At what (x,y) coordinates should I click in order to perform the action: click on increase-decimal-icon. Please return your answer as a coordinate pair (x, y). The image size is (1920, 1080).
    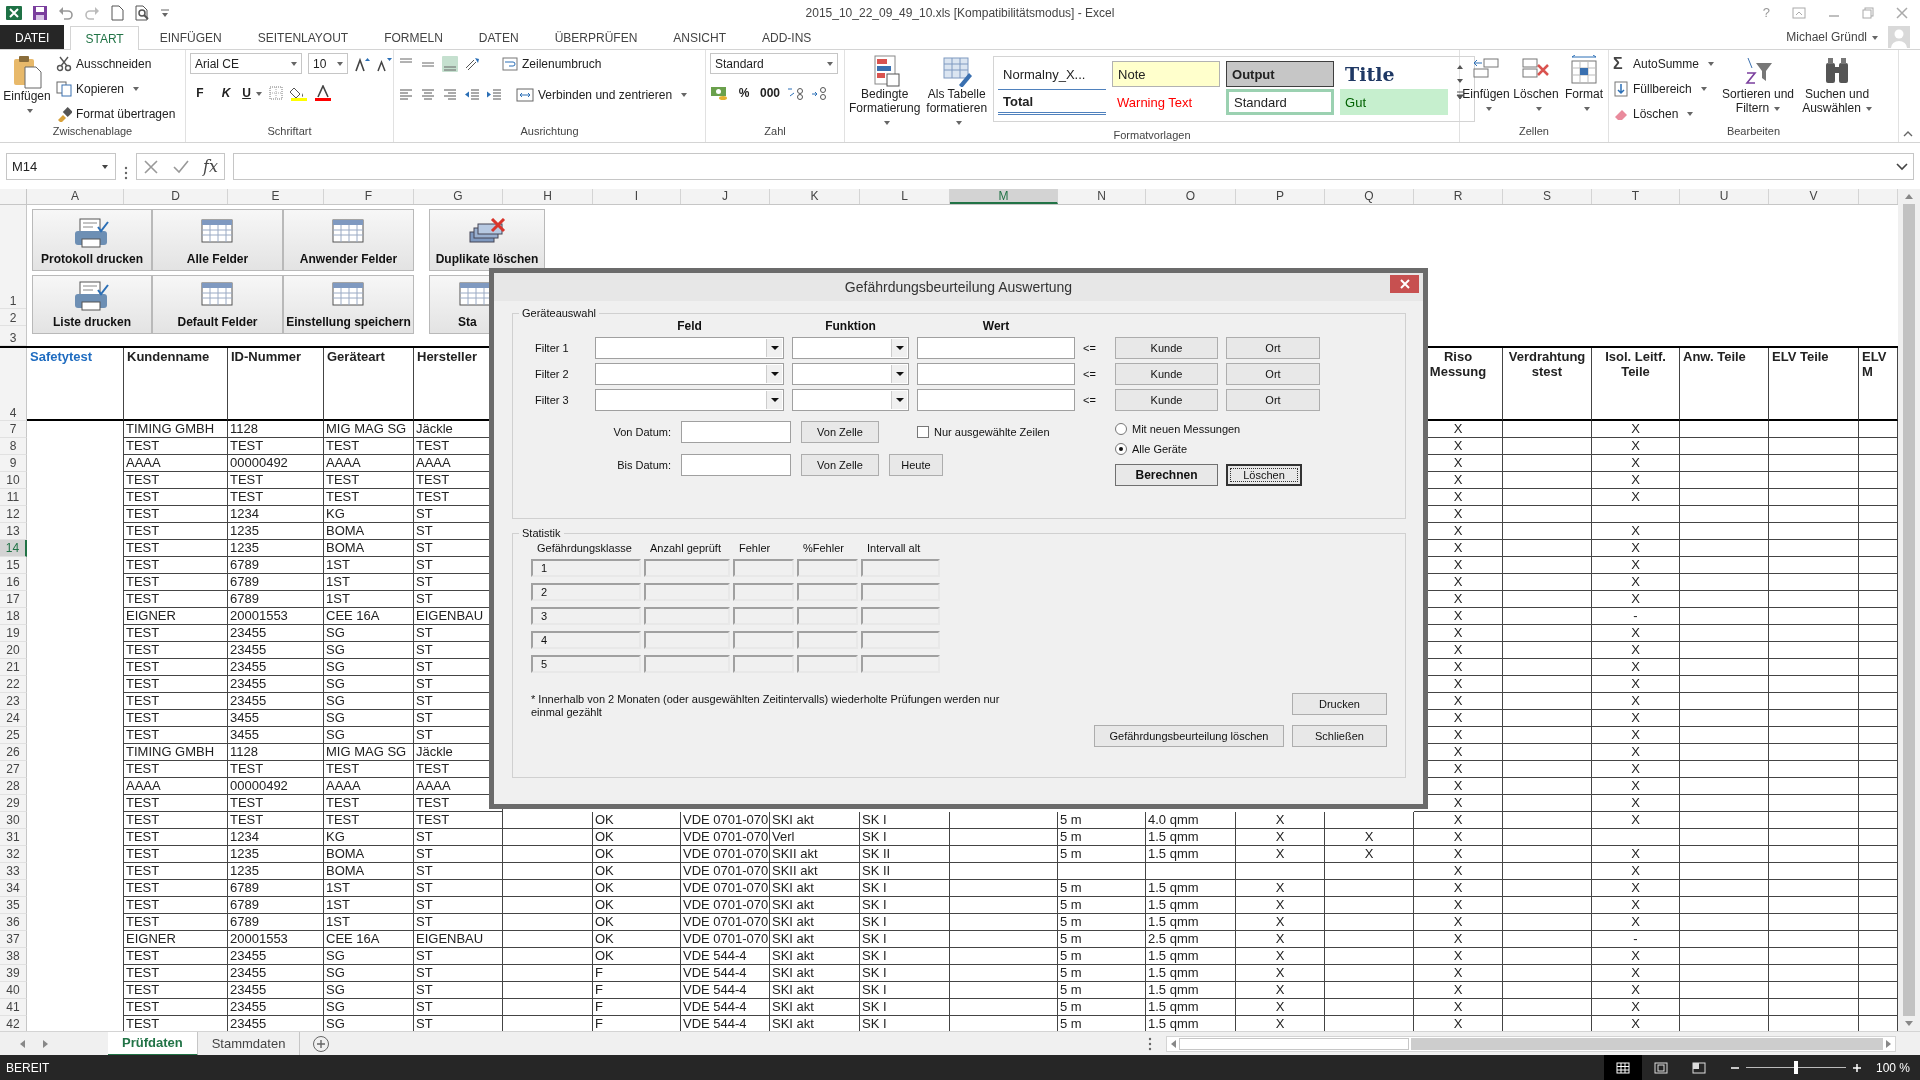
    Looking at the image, I should click on (795, 93).